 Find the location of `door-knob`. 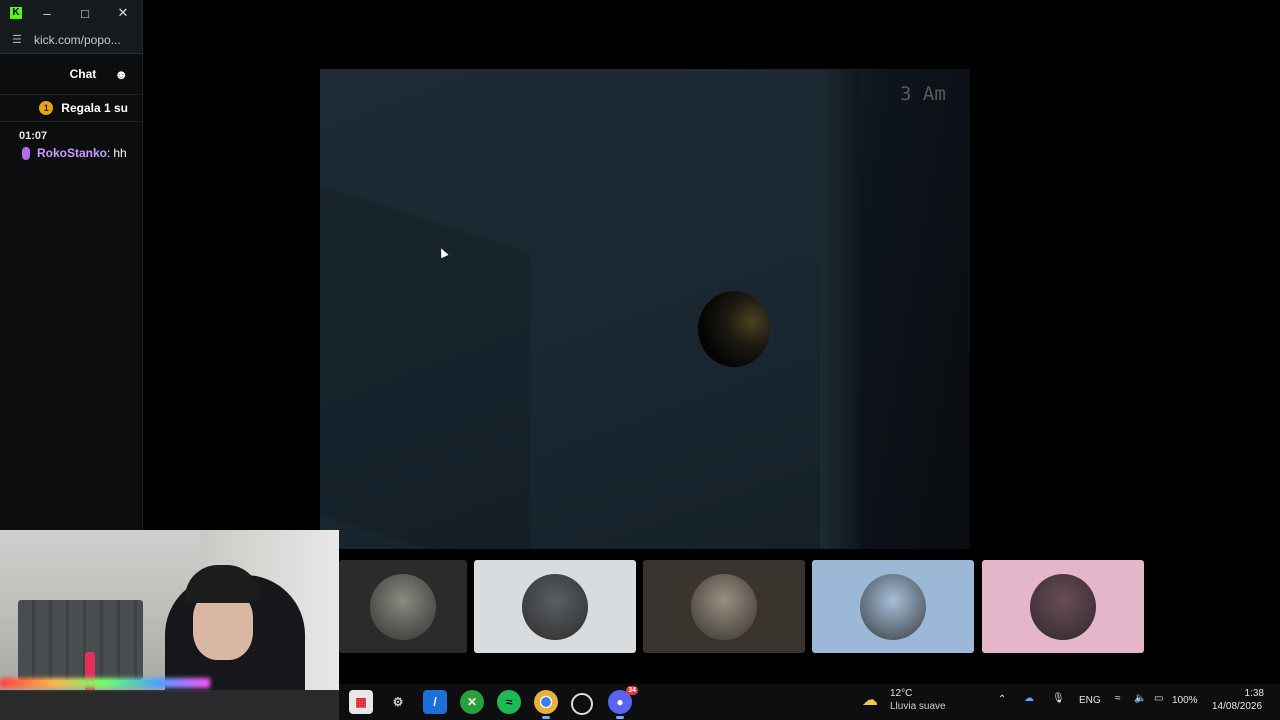

door-knob is located at coordinates (734, 329).